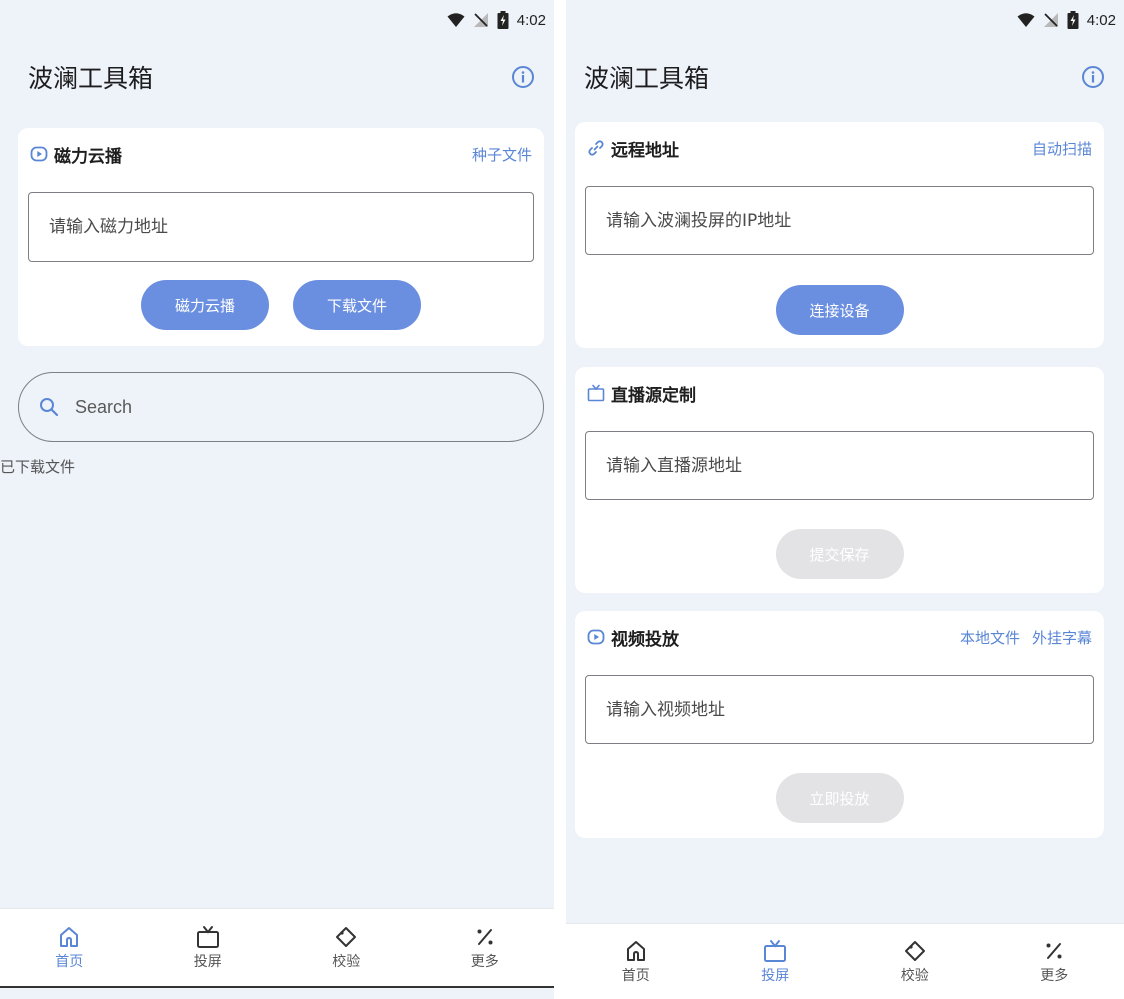 The image size is (1124, 999). What do you see at coordinates (88, 156) in the screenshot?
I see `magnet-card-title: 磁力云播` at bounding box center [88, 156].